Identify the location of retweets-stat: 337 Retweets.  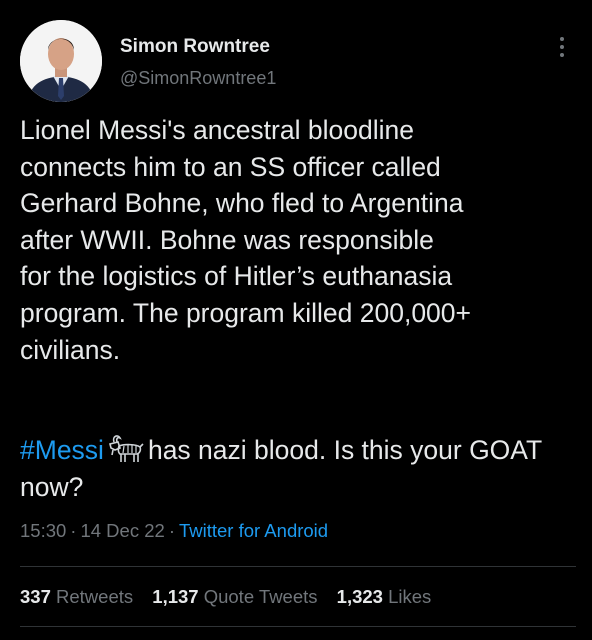
(76, 596).